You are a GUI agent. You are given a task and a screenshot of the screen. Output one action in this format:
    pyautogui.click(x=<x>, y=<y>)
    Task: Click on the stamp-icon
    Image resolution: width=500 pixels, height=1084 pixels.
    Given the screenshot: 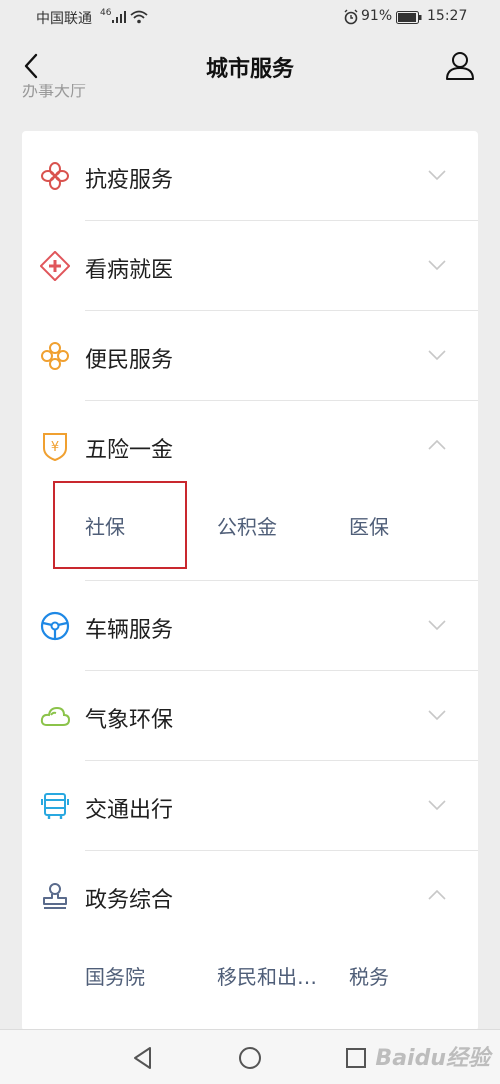 What is the action you would take?
    pyautogui.click(x=55, y=896)
    